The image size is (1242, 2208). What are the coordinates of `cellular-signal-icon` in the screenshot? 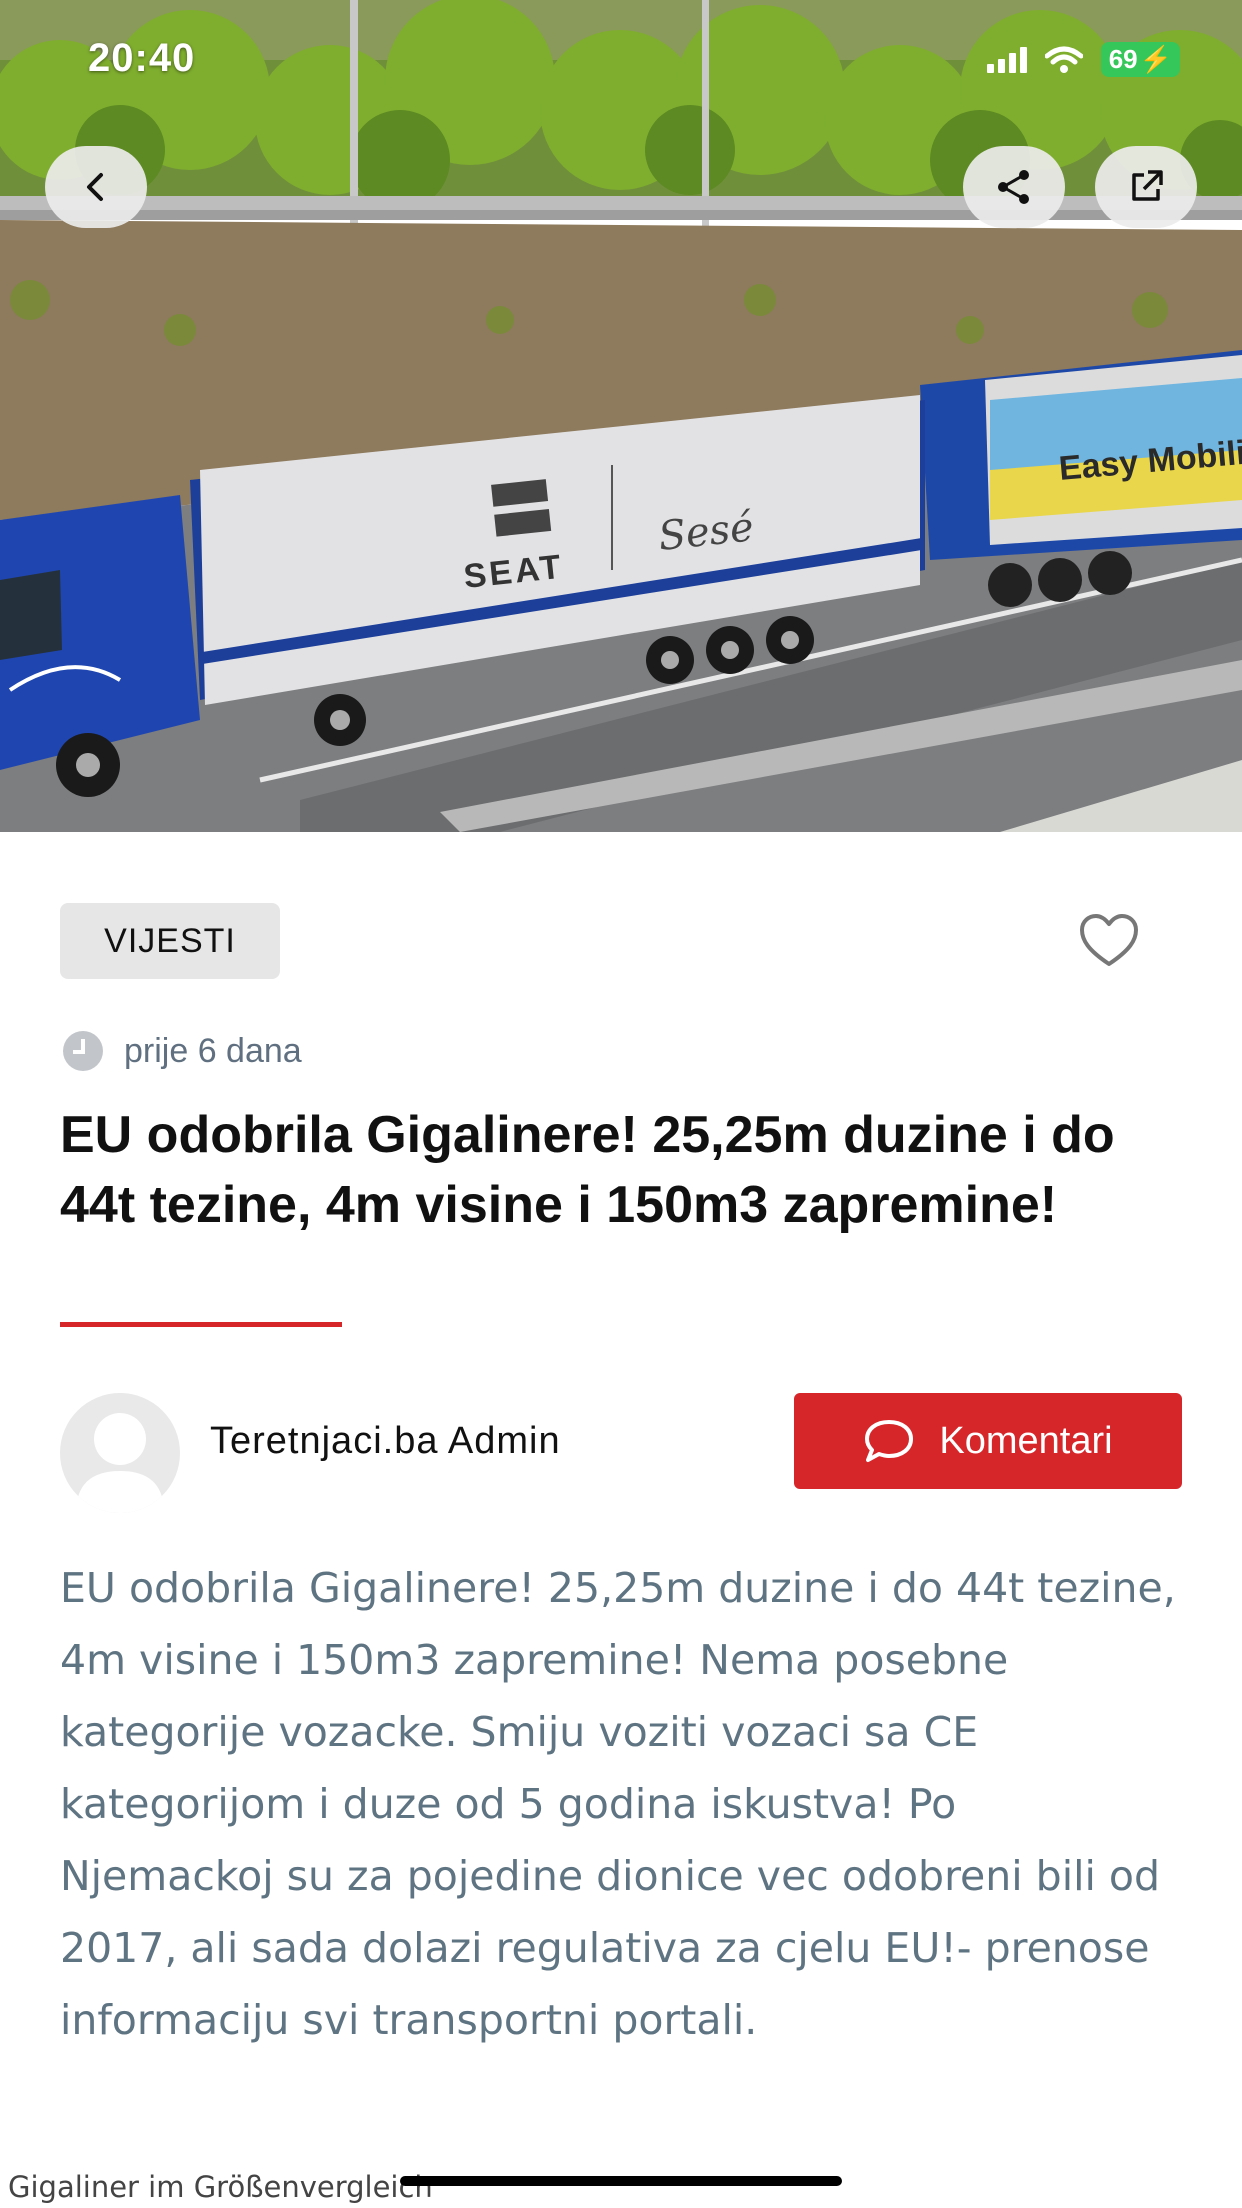 It's located at (1006, 59).